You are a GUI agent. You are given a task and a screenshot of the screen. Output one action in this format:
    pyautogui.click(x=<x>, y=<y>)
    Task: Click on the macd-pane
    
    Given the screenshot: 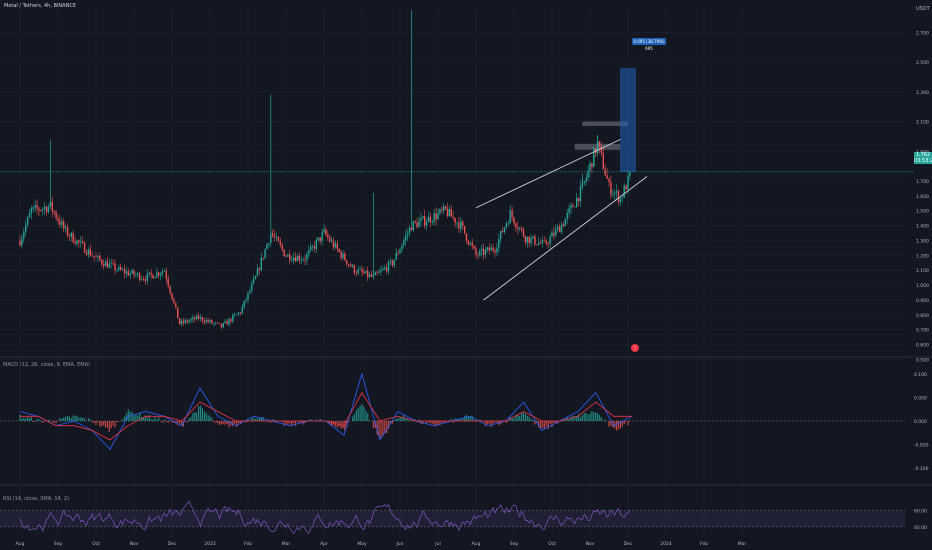 What is the action you would take?
    pyautogui.click(x=452, y=411)
    